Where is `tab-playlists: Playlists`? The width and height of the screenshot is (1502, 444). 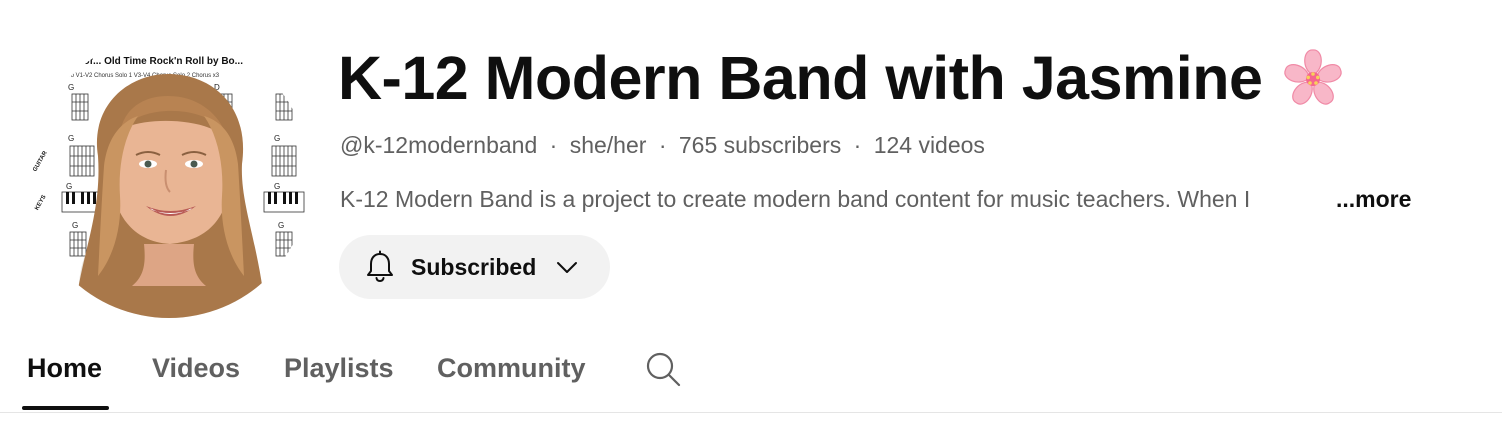 tab-playlists: Playlists is located at coordinates (339, 368).